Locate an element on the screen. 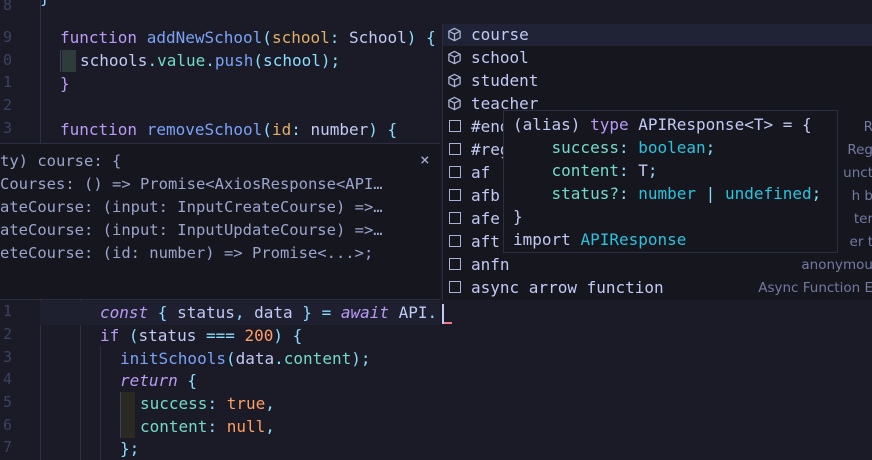  line-number: 8 is located at coordinates (7, 7).